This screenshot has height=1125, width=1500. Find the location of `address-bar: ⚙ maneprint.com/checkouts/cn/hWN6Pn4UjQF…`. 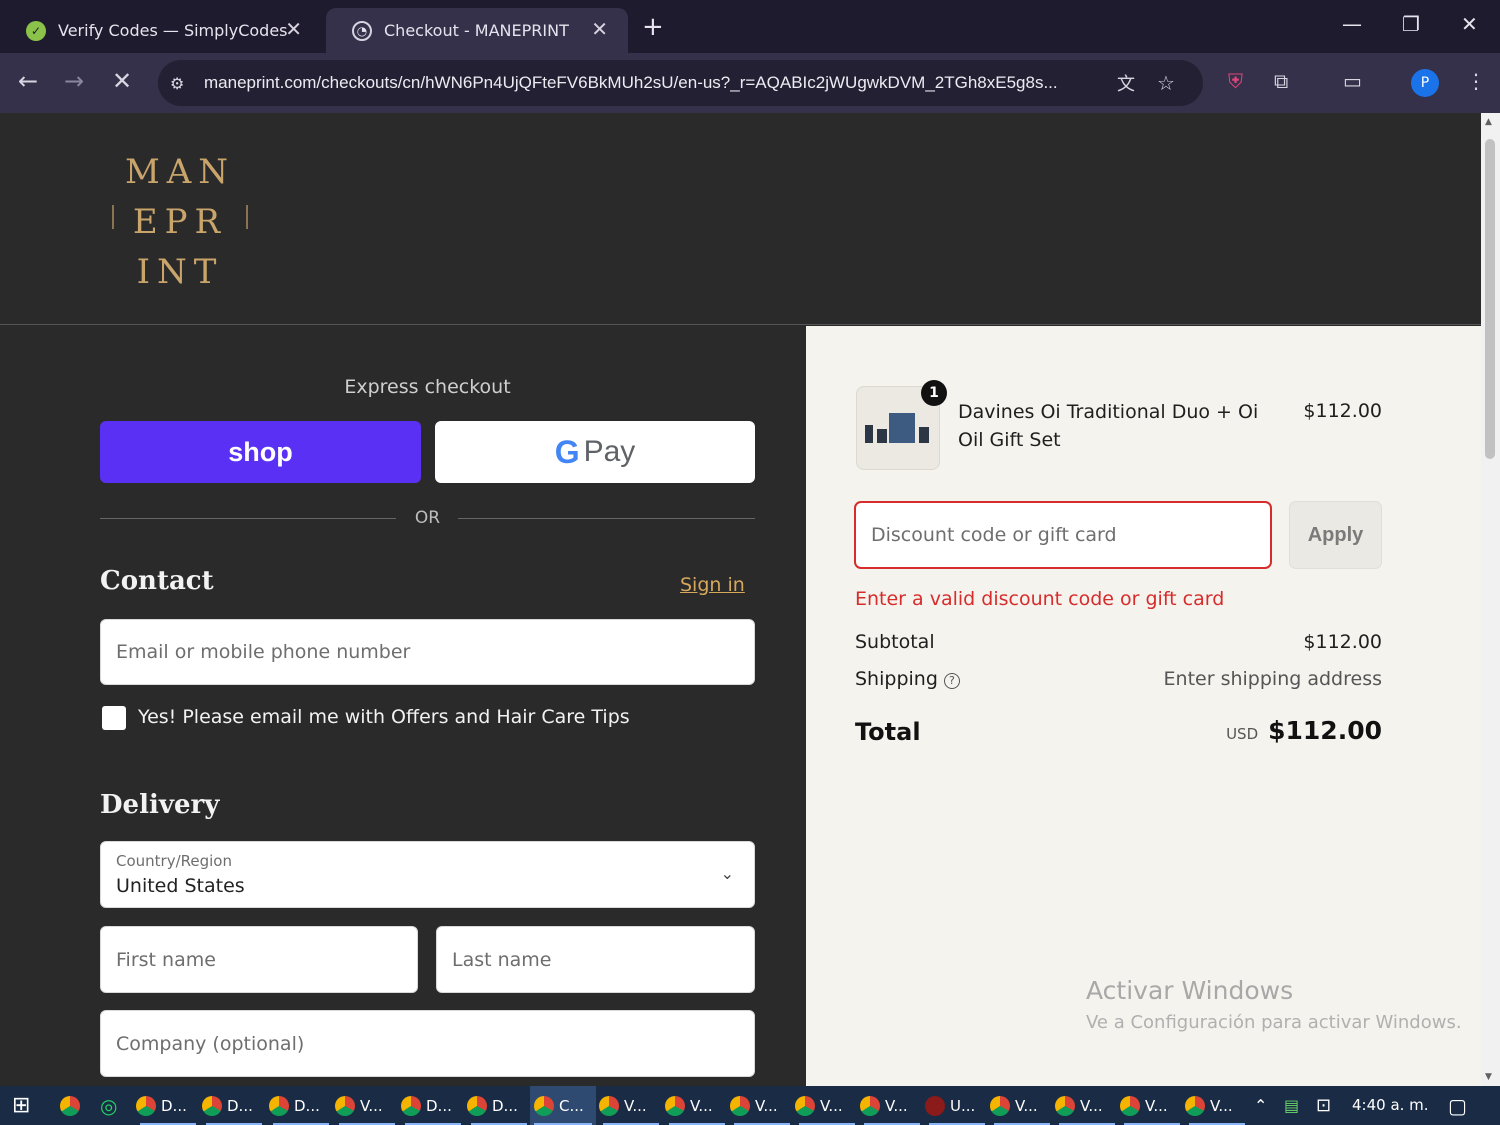

address-bar: ⚙ maneprint.com/checkouts/cn/hWN6Pn4UjQF… is located at coordinates (680, 83).